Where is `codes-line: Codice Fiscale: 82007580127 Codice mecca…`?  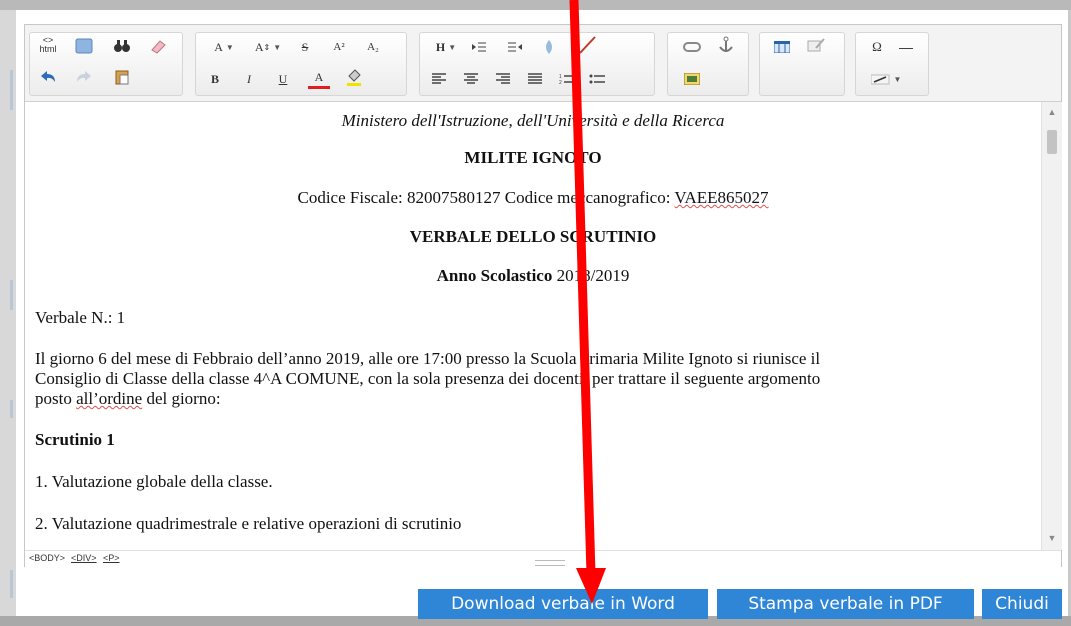 codes-line: Codice Fiscale: 82007580127 Codice mecca… is located at coordinates (533, 198).